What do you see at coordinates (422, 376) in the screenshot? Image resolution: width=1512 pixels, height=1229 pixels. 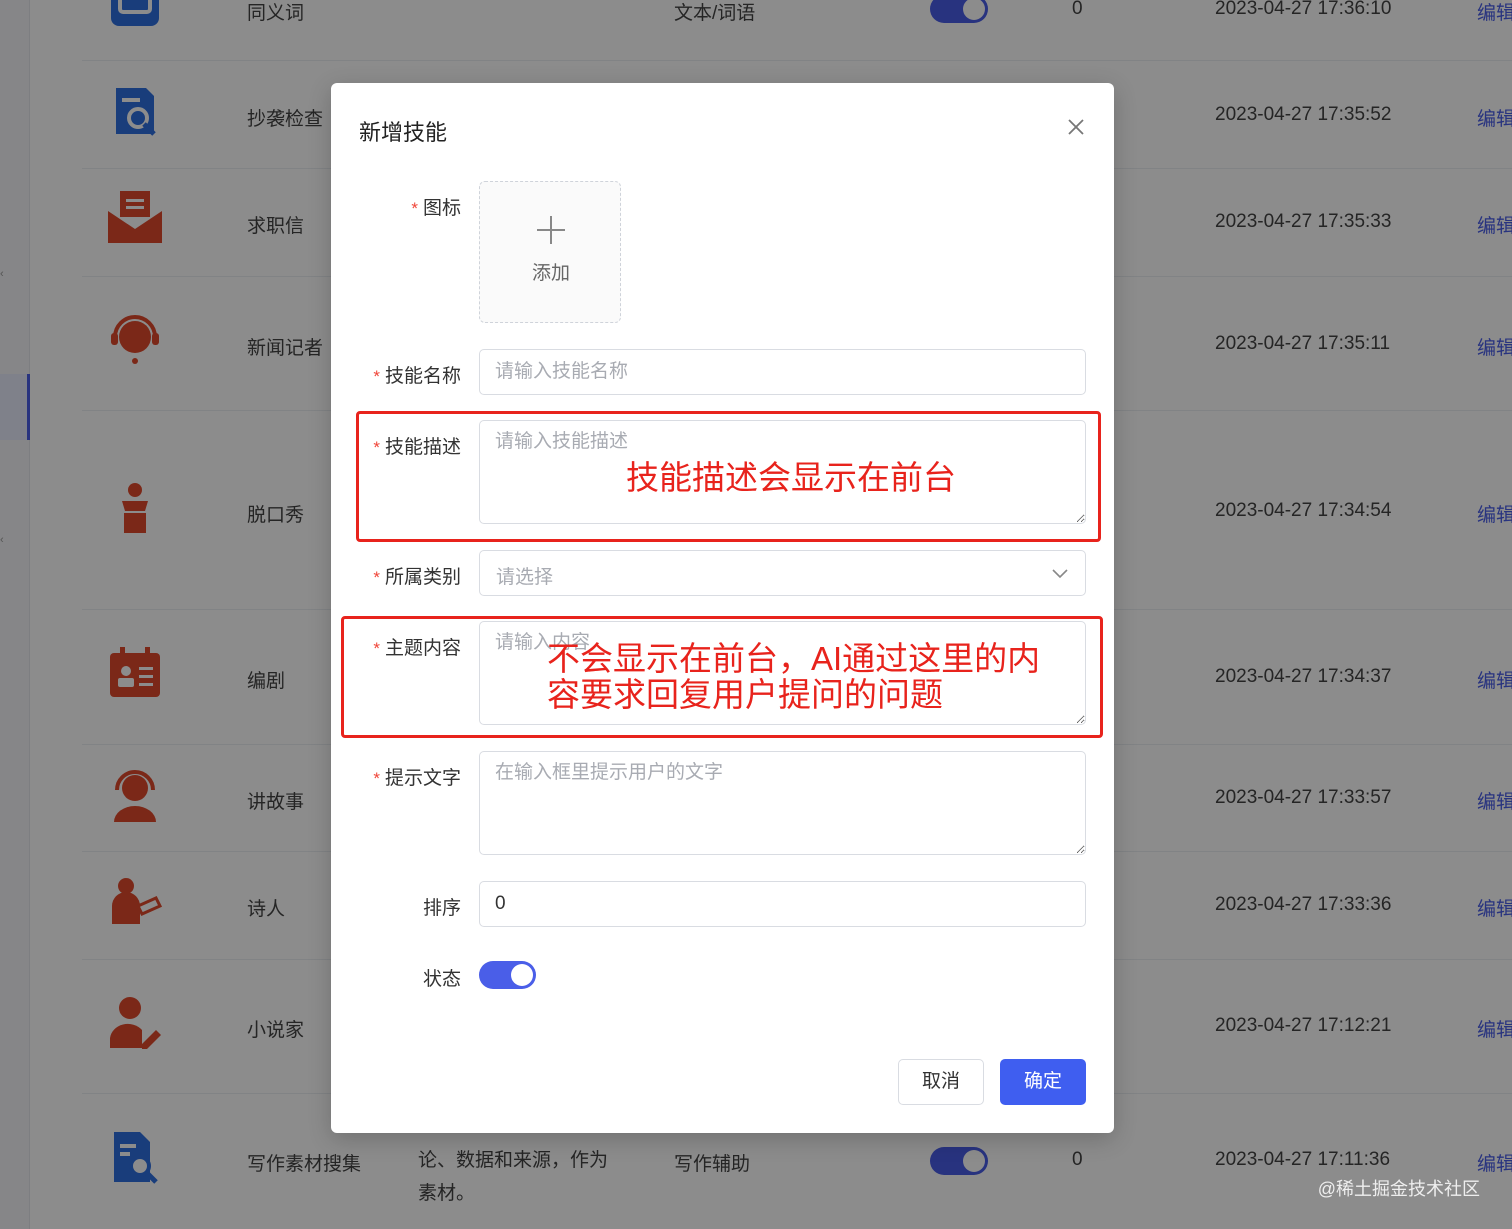 I see `field-label-text: 技能名称` at bounding box center [422, 376].